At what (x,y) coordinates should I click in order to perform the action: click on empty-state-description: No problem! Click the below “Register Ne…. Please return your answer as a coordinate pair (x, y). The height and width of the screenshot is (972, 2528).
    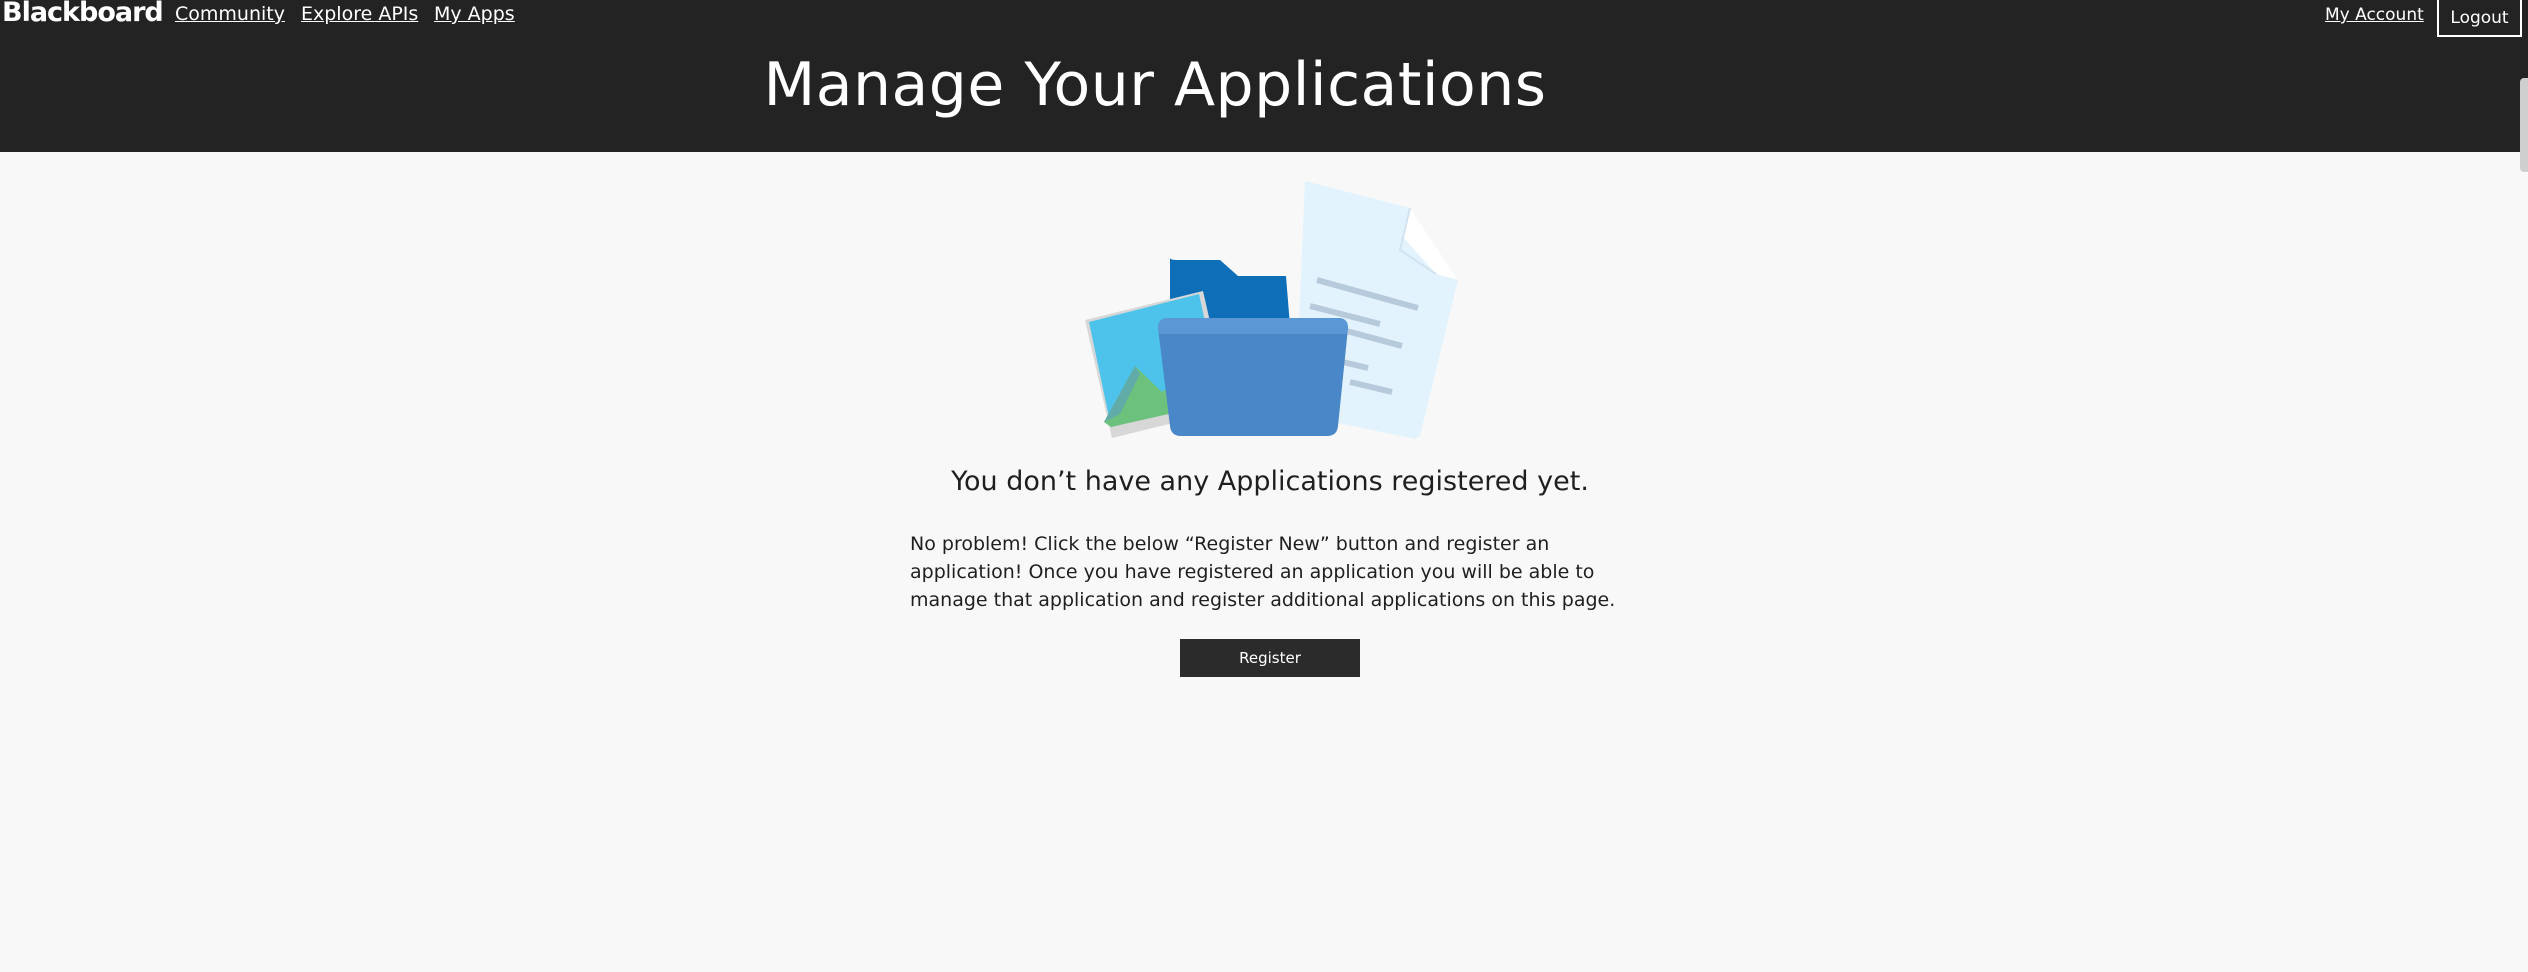
    Looking at the image, I should click on (1263, 572).